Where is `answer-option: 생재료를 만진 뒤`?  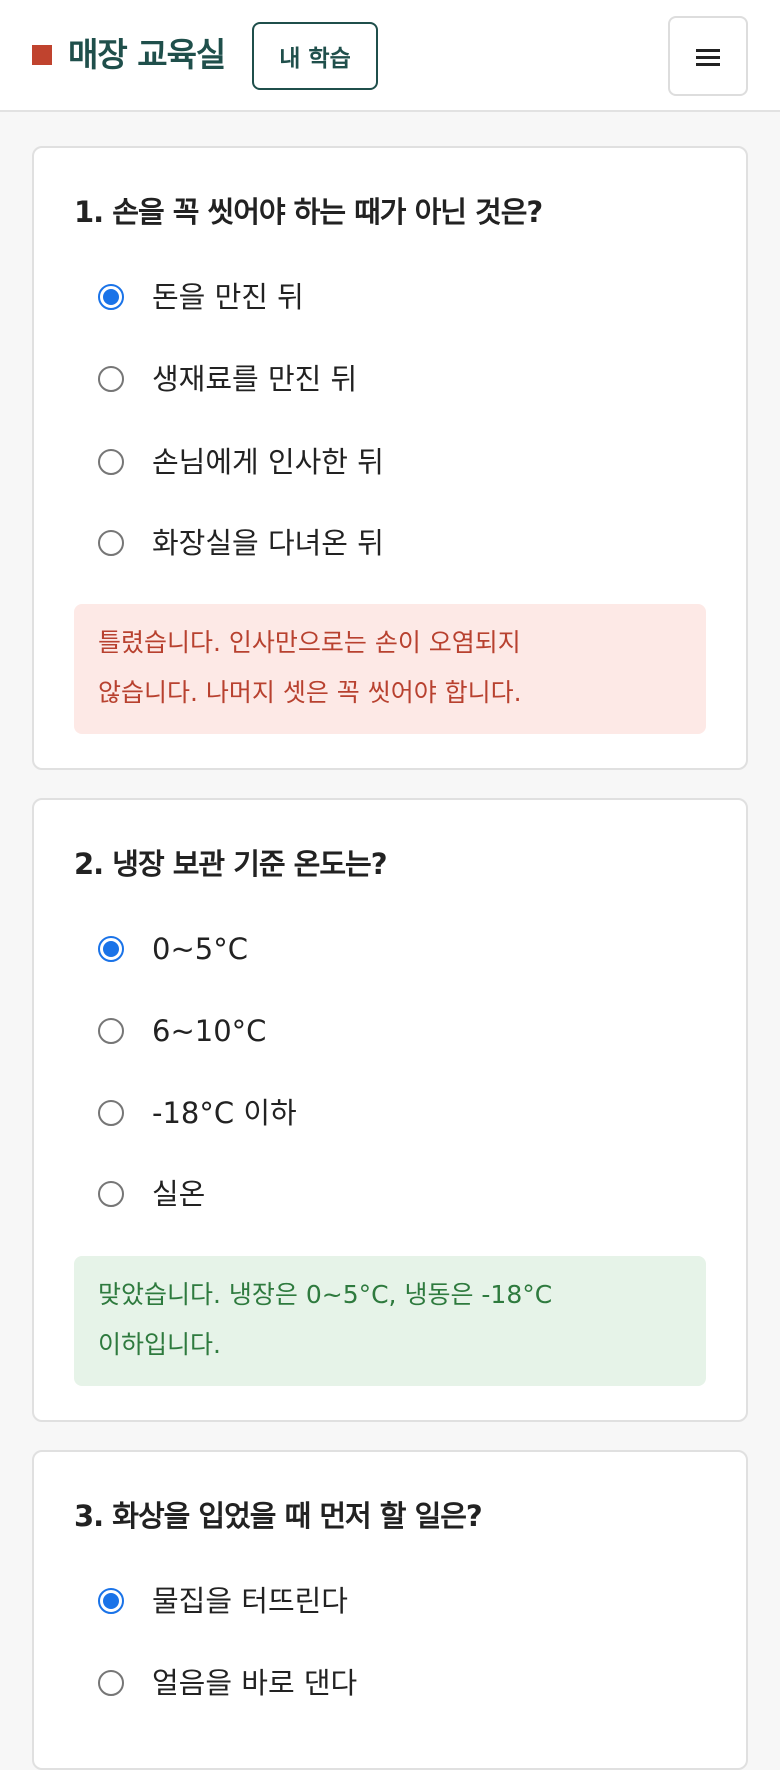
answer-option: 생재료를 만진 뒤 is located at coordinates (398, 379).